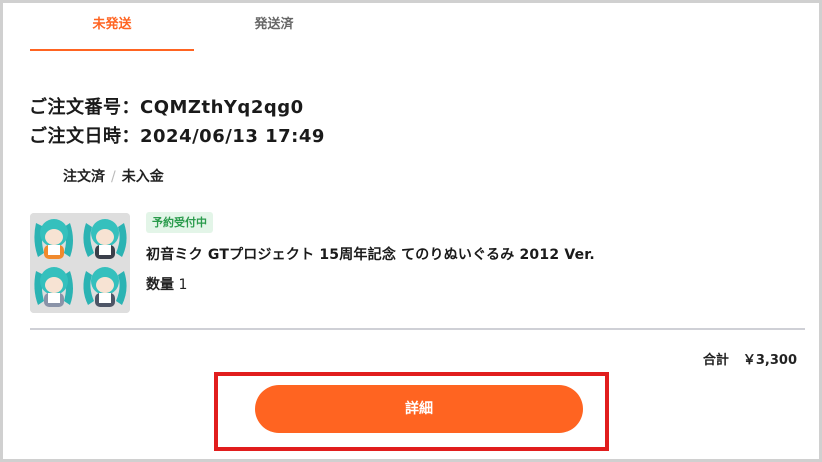 This screenshot has height=462, width=822. What do you see at coordinates (179, 222) in the screenshot?
I see `preorder-badge: 予約受付中` at bounding box center [179, 222].